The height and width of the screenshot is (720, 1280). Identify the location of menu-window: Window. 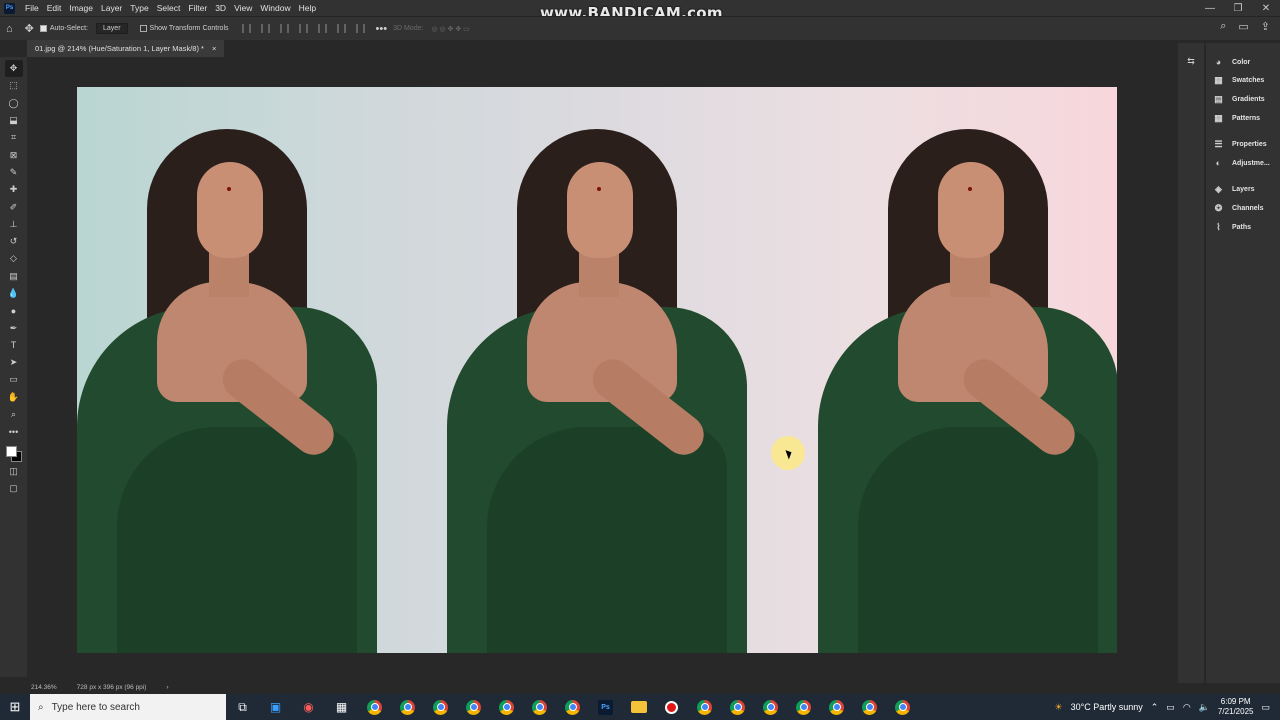
(275, 8).